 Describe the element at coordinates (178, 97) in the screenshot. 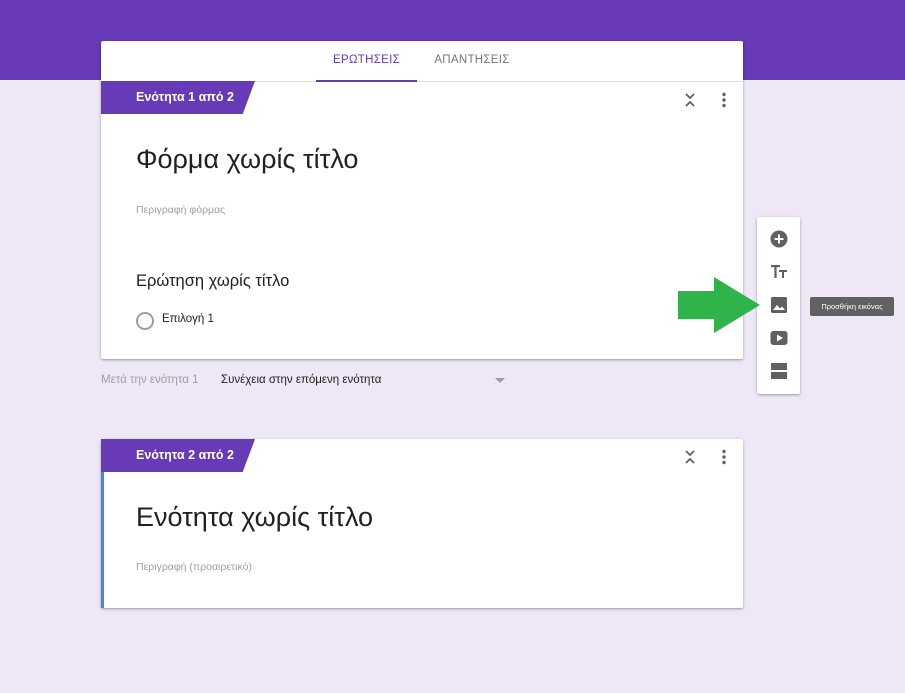

I see `section-1-flag: Ενότητα 1 από 2` at that location.